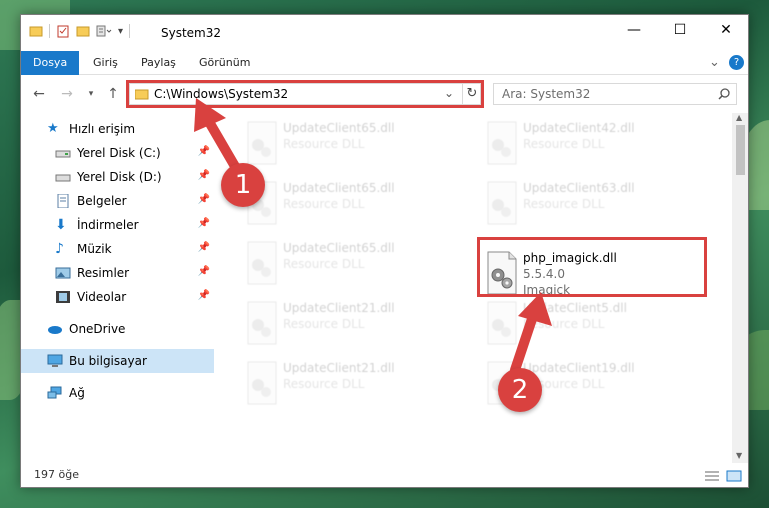  Describe the element at coordinates (117, 273) in the screenshot. I see `sidebar-item-pictures: Resimler 📌` at that location.